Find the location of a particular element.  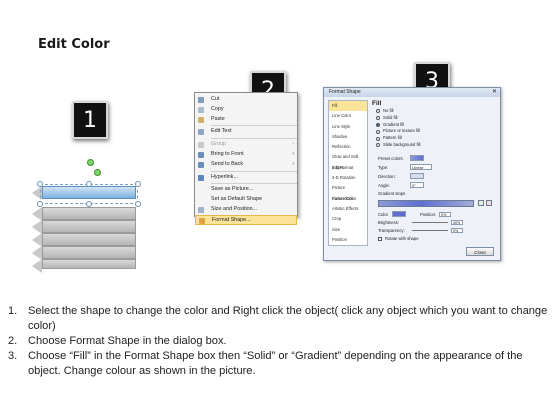

category-item: Line Color is located at coordinates (348, 116).